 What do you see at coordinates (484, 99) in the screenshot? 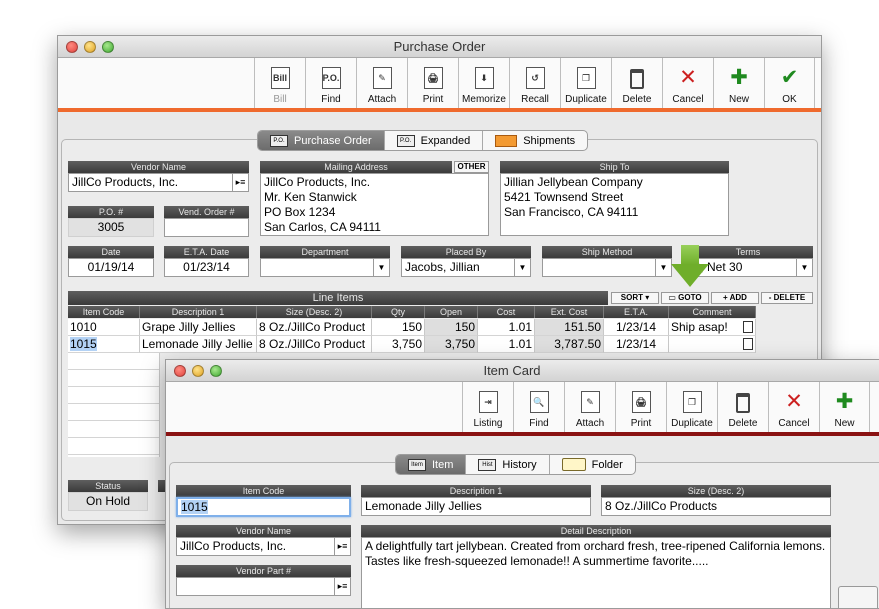
I see `toolbar-label: Memorize` at bounding box center [484, 99].